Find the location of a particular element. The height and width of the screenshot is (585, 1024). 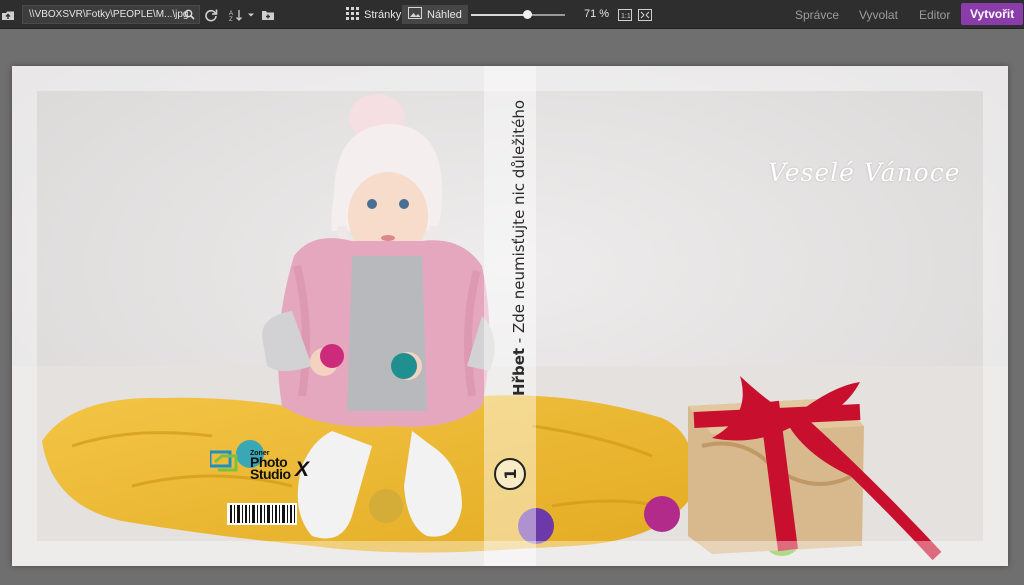

zoom-slider is located at coordinates (518, 14).